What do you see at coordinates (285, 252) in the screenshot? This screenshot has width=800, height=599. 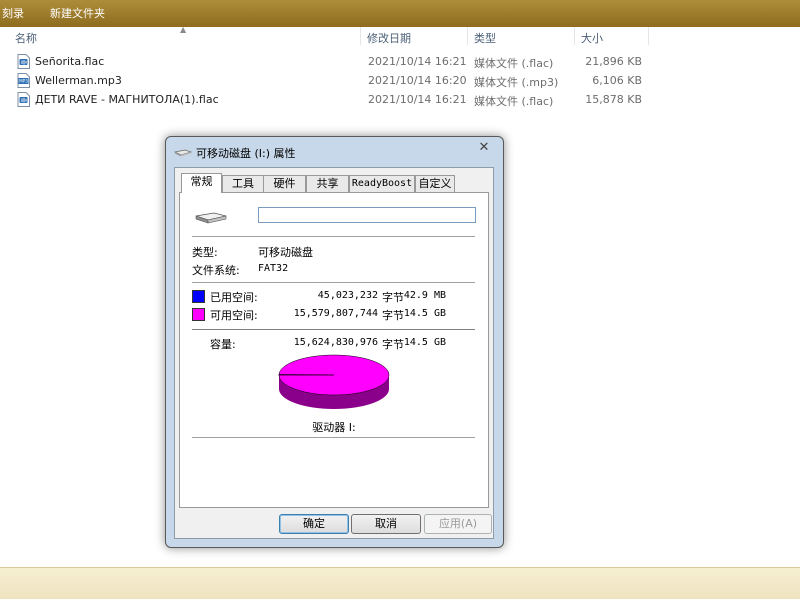 I see `type-value: 可移动磁盘` at bounding box center [285, 252].